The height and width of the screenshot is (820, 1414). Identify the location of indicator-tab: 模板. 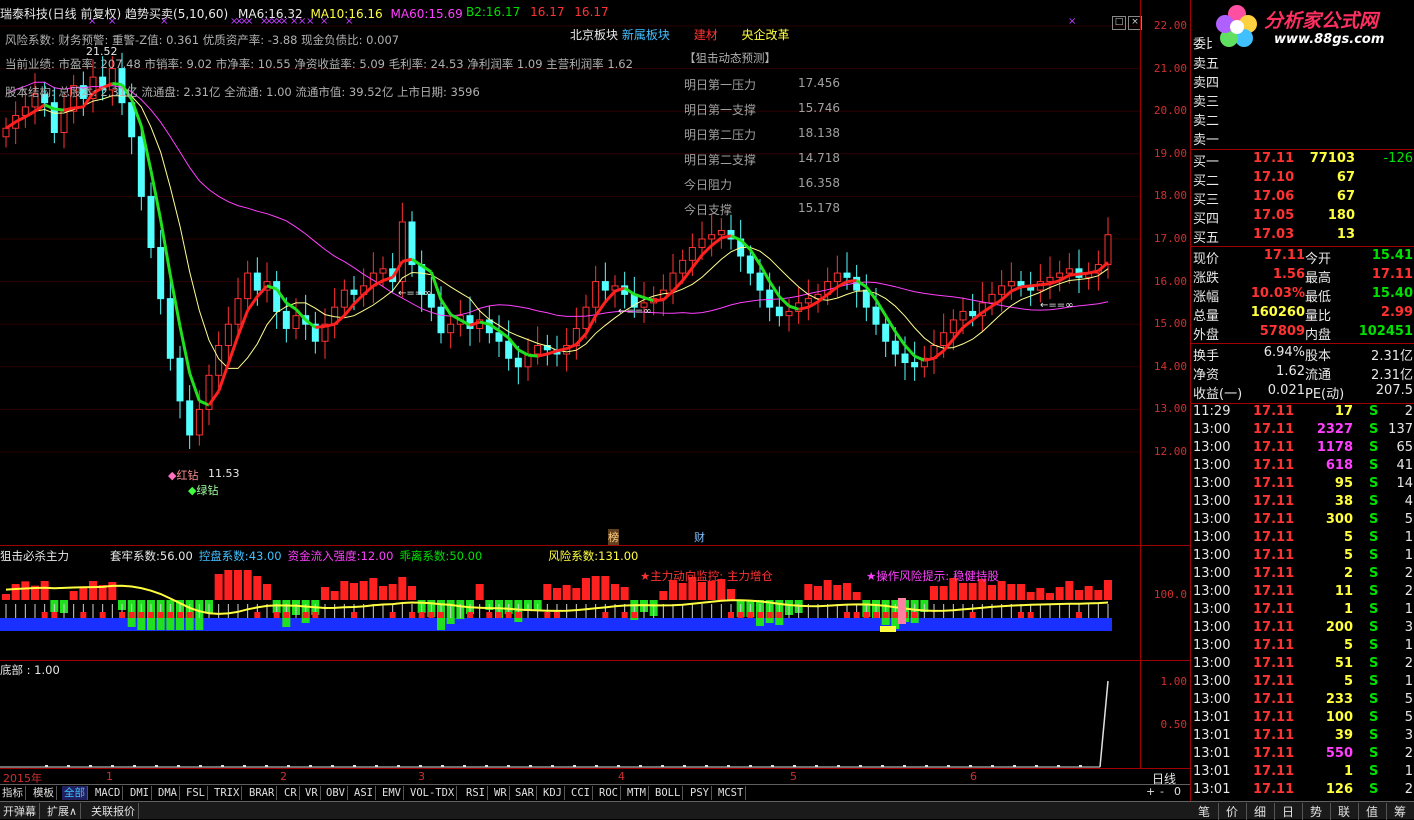
(44, 793).